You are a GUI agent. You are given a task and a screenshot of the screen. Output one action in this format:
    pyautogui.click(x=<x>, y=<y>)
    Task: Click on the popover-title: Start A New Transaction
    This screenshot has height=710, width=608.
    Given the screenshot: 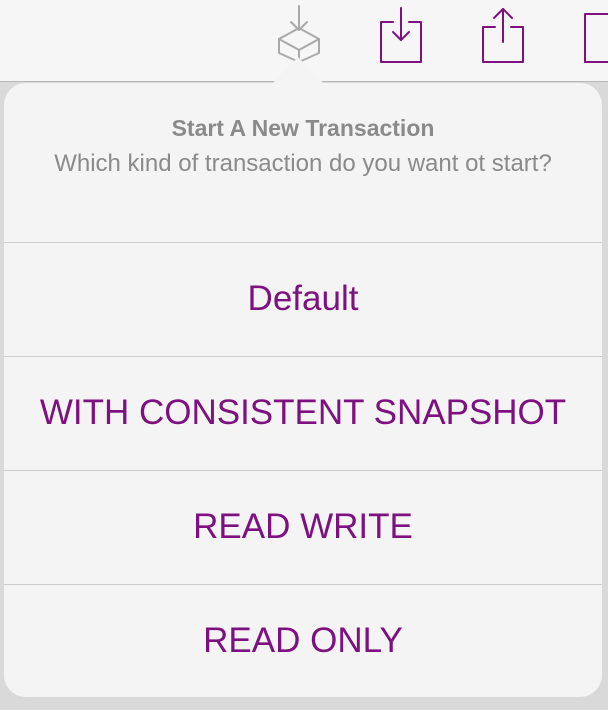 What is the action you would take?
    pyautogui.click(x=303, y=128)
    